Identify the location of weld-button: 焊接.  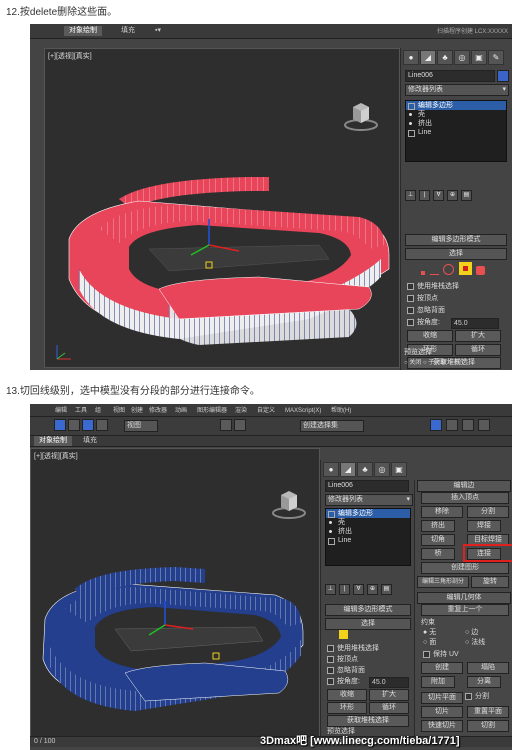
(484, 526).